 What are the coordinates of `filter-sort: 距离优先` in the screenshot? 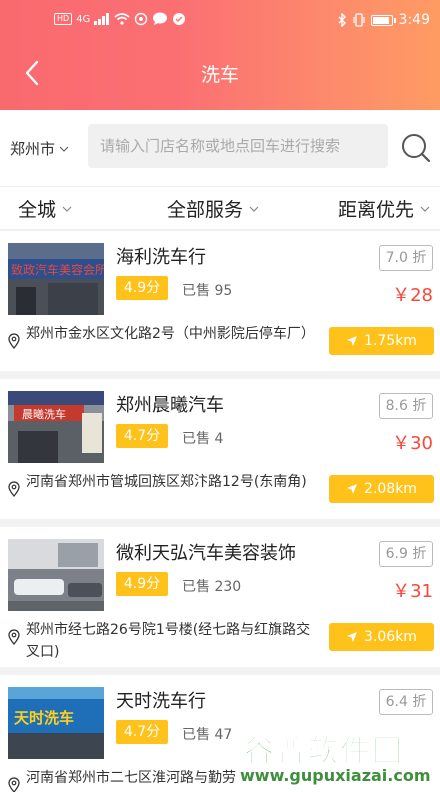 It's located at (384, 208).